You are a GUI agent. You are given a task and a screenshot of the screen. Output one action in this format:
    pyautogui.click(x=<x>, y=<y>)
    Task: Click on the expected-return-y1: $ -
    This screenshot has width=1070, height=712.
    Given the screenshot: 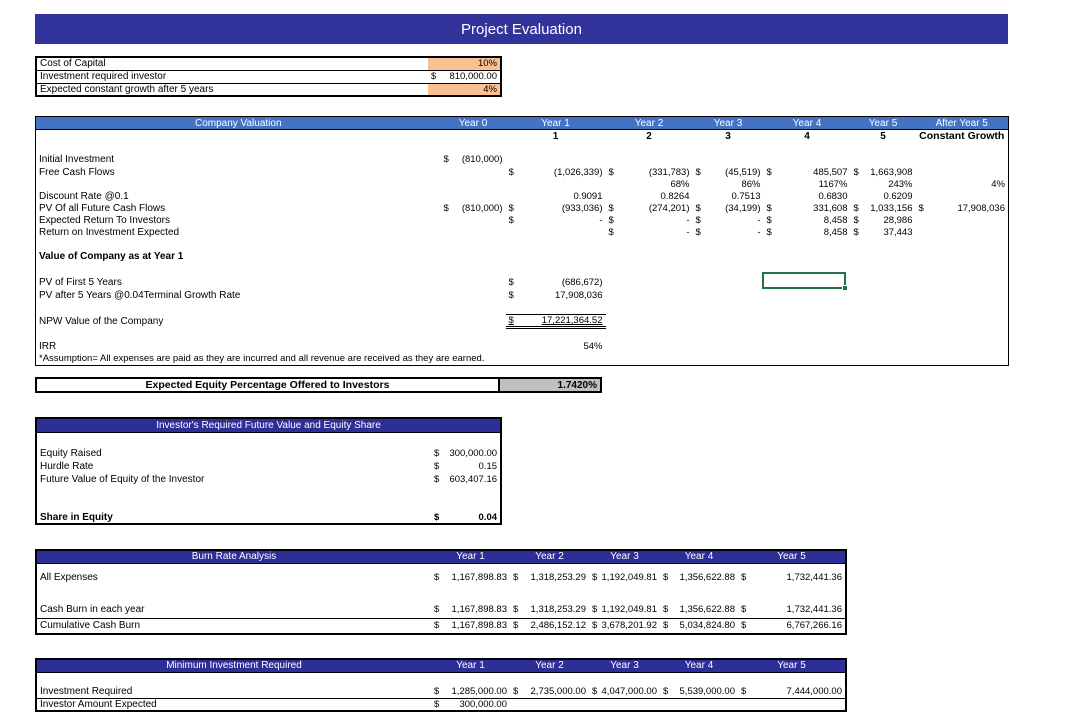 What is the action you would take?
    pyautogui.click(x=556, y=221)
    